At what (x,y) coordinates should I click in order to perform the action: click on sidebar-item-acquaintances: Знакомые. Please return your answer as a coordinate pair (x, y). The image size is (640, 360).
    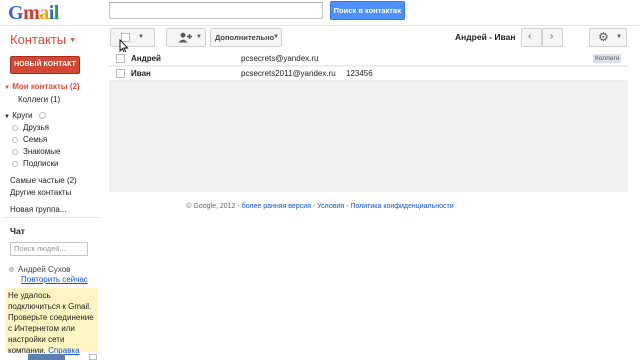
    Looking at the image, I should click on (36, 151).